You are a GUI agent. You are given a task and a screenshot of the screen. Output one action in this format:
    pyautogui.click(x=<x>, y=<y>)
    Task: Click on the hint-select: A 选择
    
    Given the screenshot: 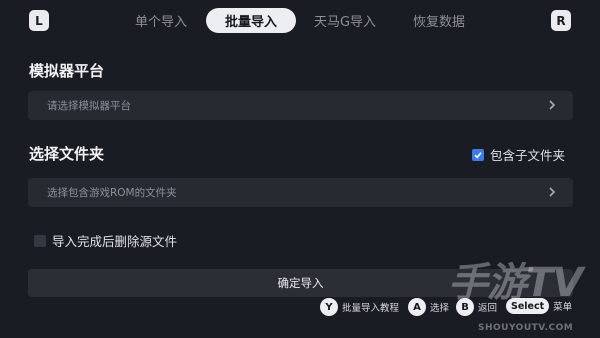 What is the action you would take?
    pyautogui.click(x=428, y=307)
    